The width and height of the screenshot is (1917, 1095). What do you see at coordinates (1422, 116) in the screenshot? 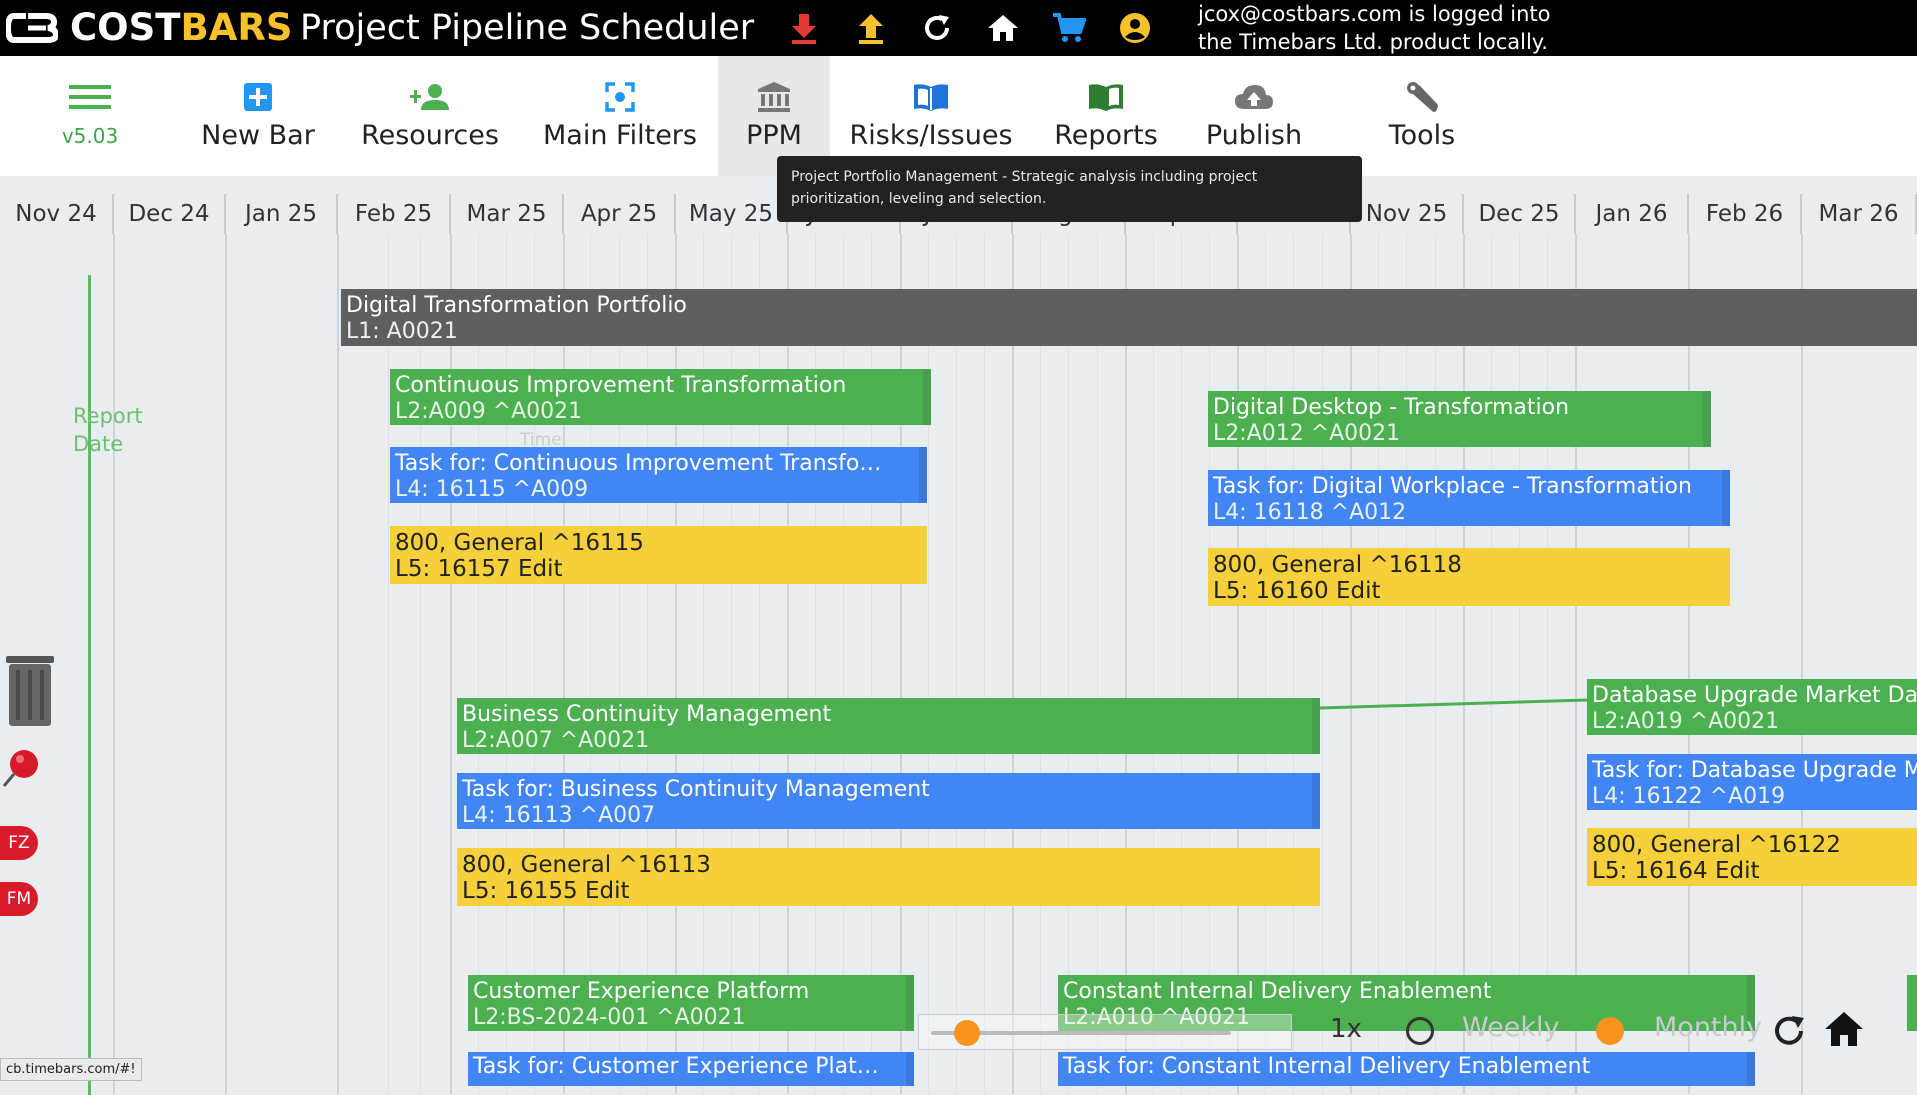
I see `tools-button: Tools` at bounding box center [1422, 116].